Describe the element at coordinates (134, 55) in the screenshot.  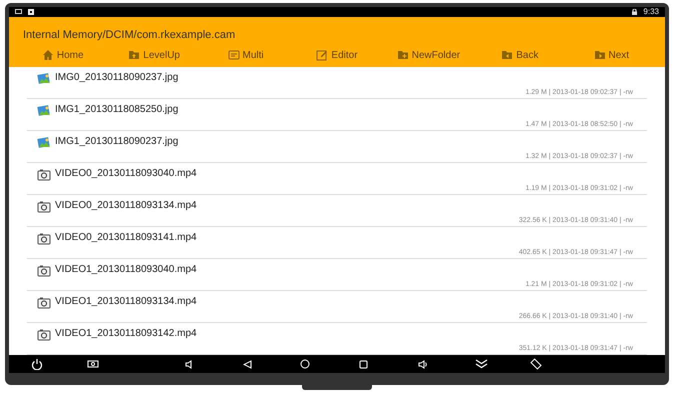
I see `folder-up-icon` at that location.